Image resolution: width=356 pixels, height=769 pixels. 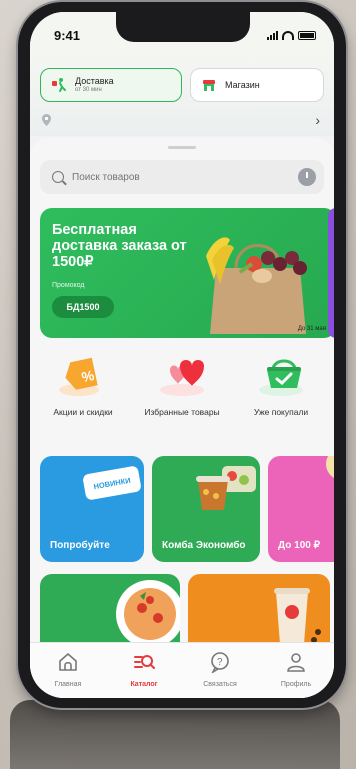 I want to click on tile-under-100-label: До 100 ₽, so click(x=299, y=545).